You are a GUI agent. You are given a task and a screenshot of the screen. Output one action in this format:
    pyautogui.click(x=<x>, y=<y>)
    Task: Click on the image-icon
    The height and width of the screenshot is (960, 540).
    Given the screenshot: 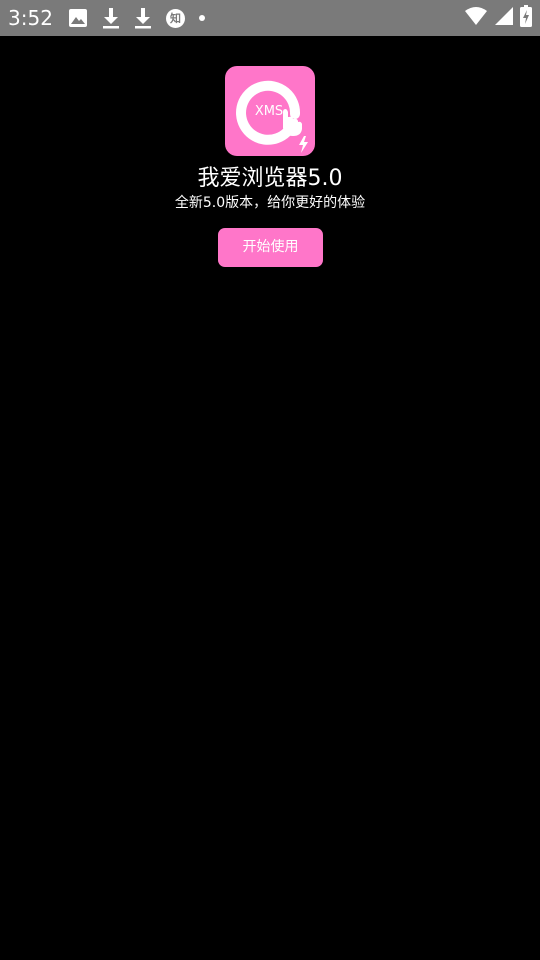 What is the action you would take?
    pyautogui.click(x=78, y=18)
    